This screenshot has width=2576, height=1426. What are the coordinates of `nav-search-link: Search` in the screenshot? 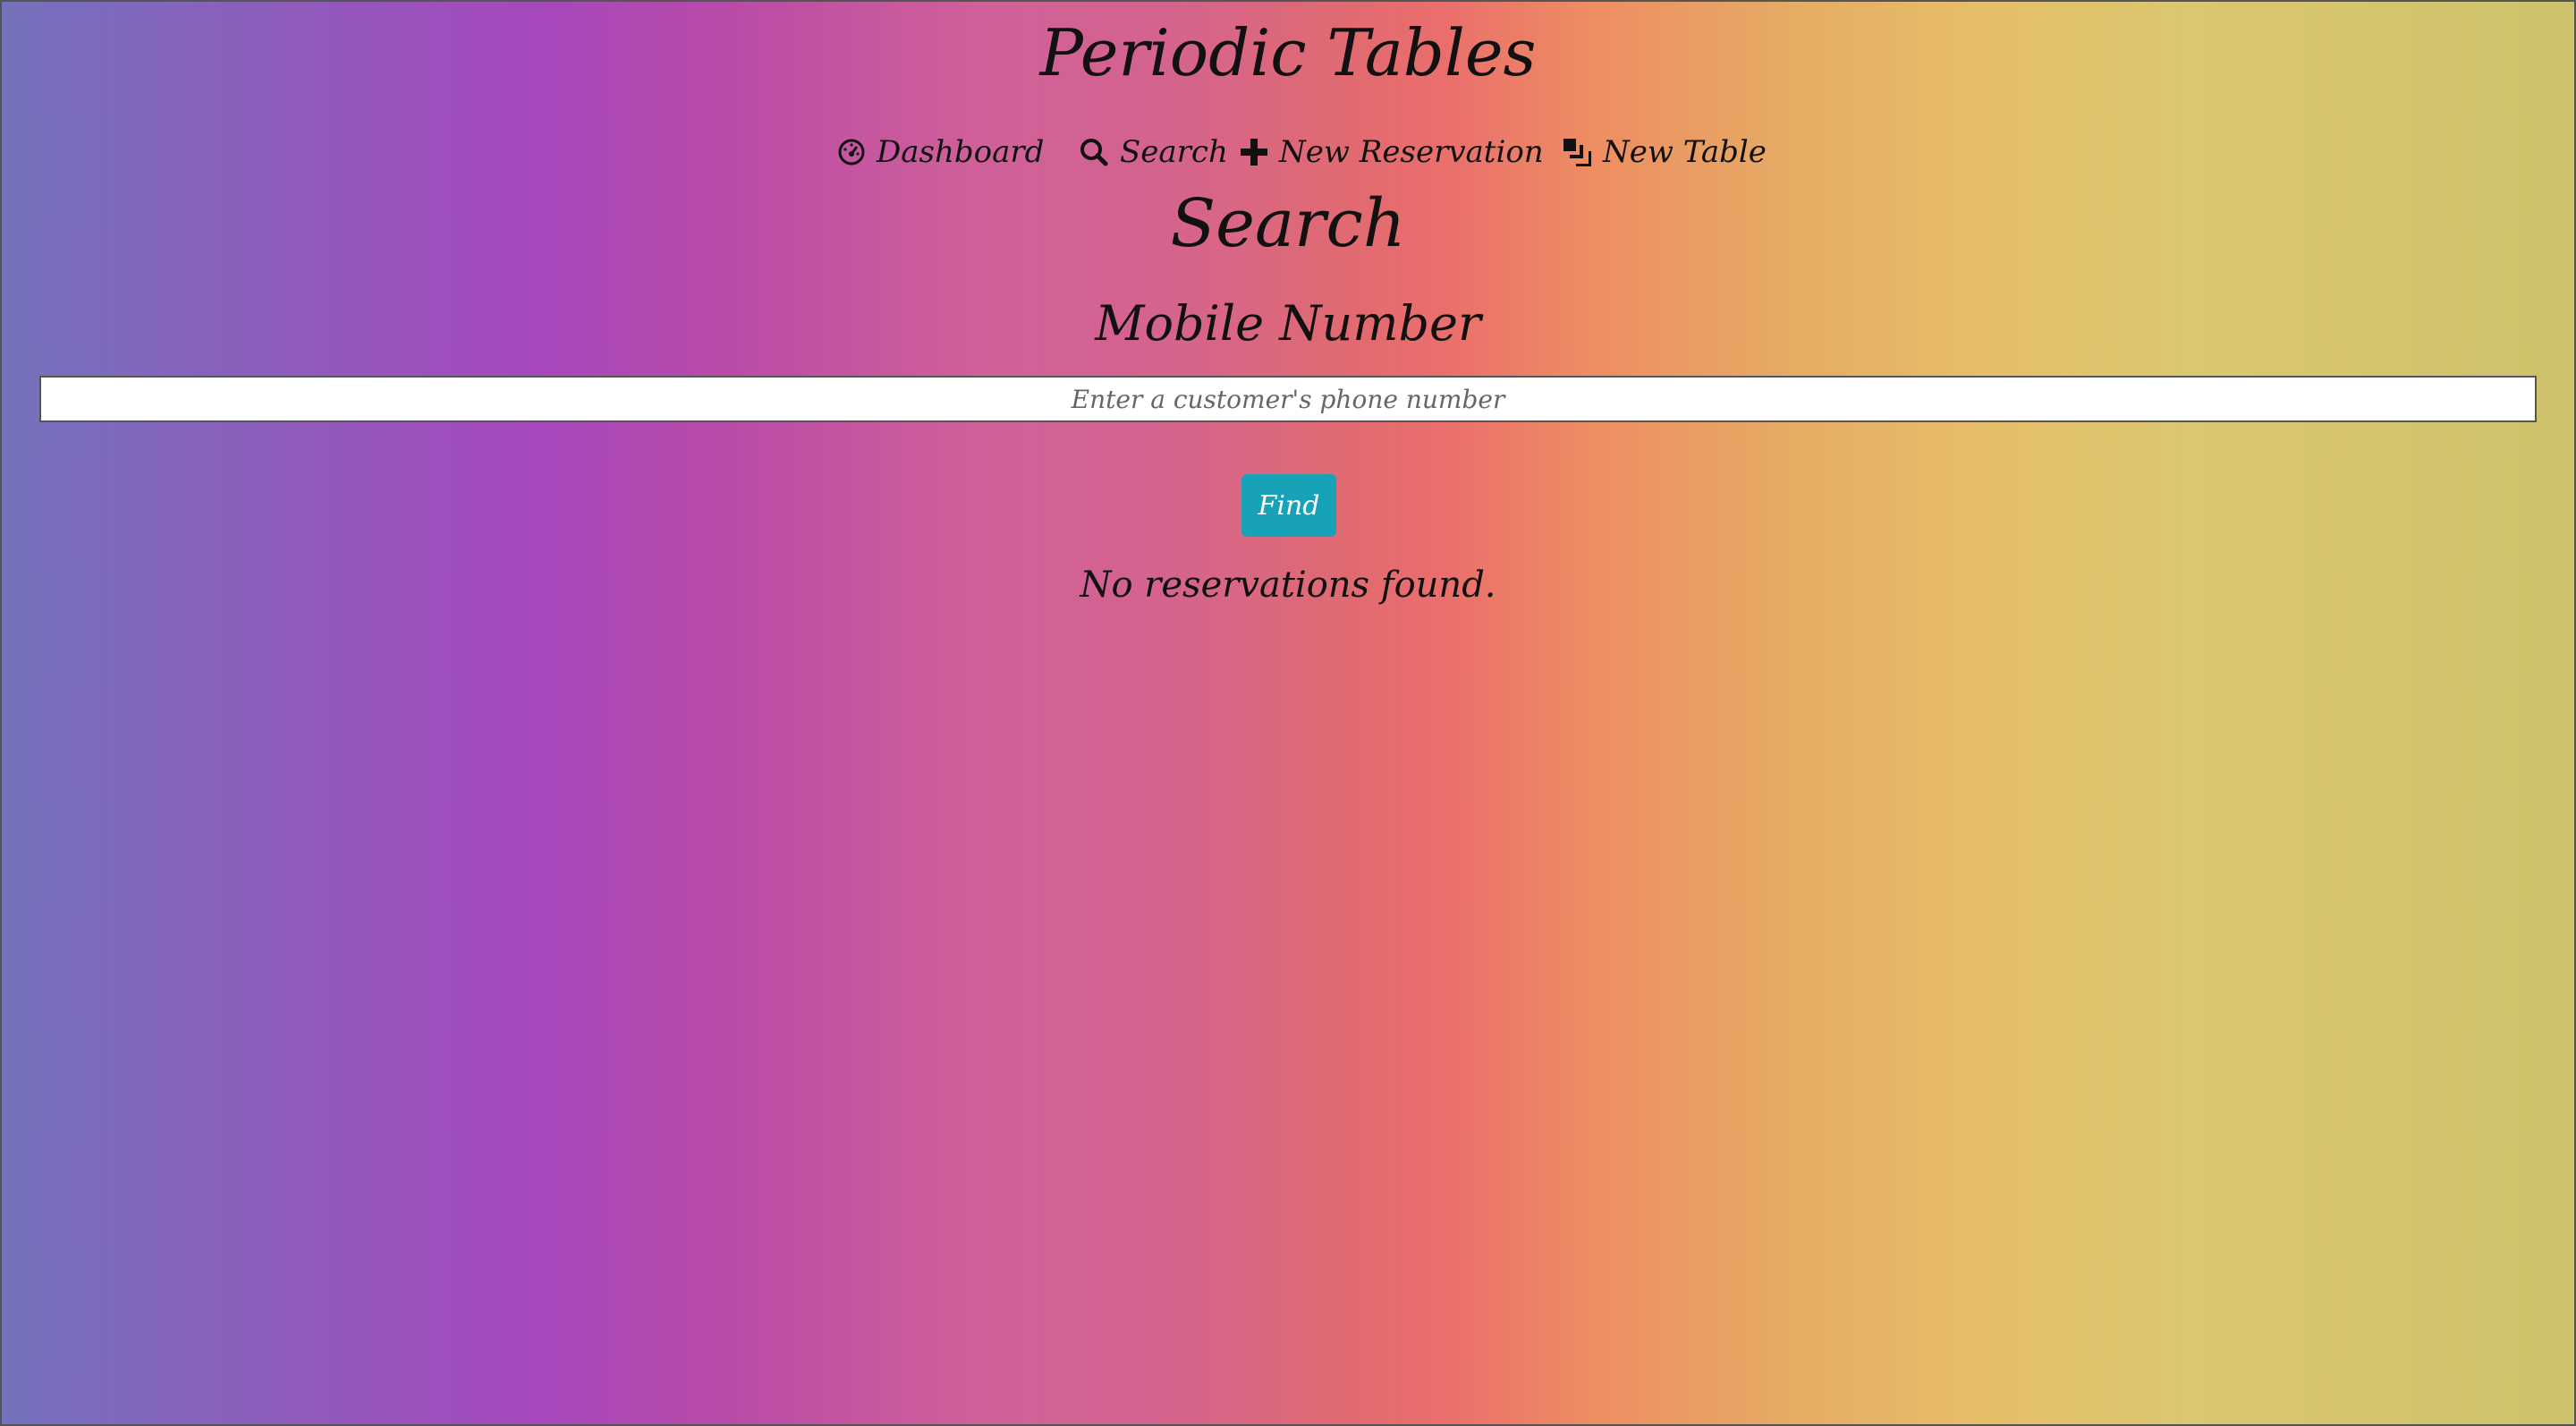 It's located at (1153, 152).